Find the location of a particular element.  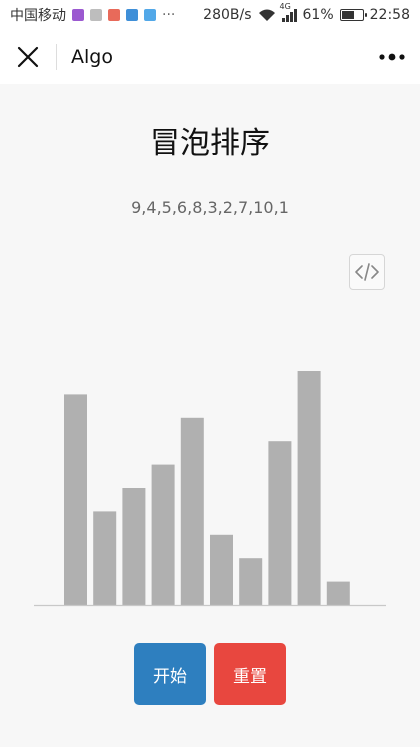

close-button is located at coordinates (28, 57).